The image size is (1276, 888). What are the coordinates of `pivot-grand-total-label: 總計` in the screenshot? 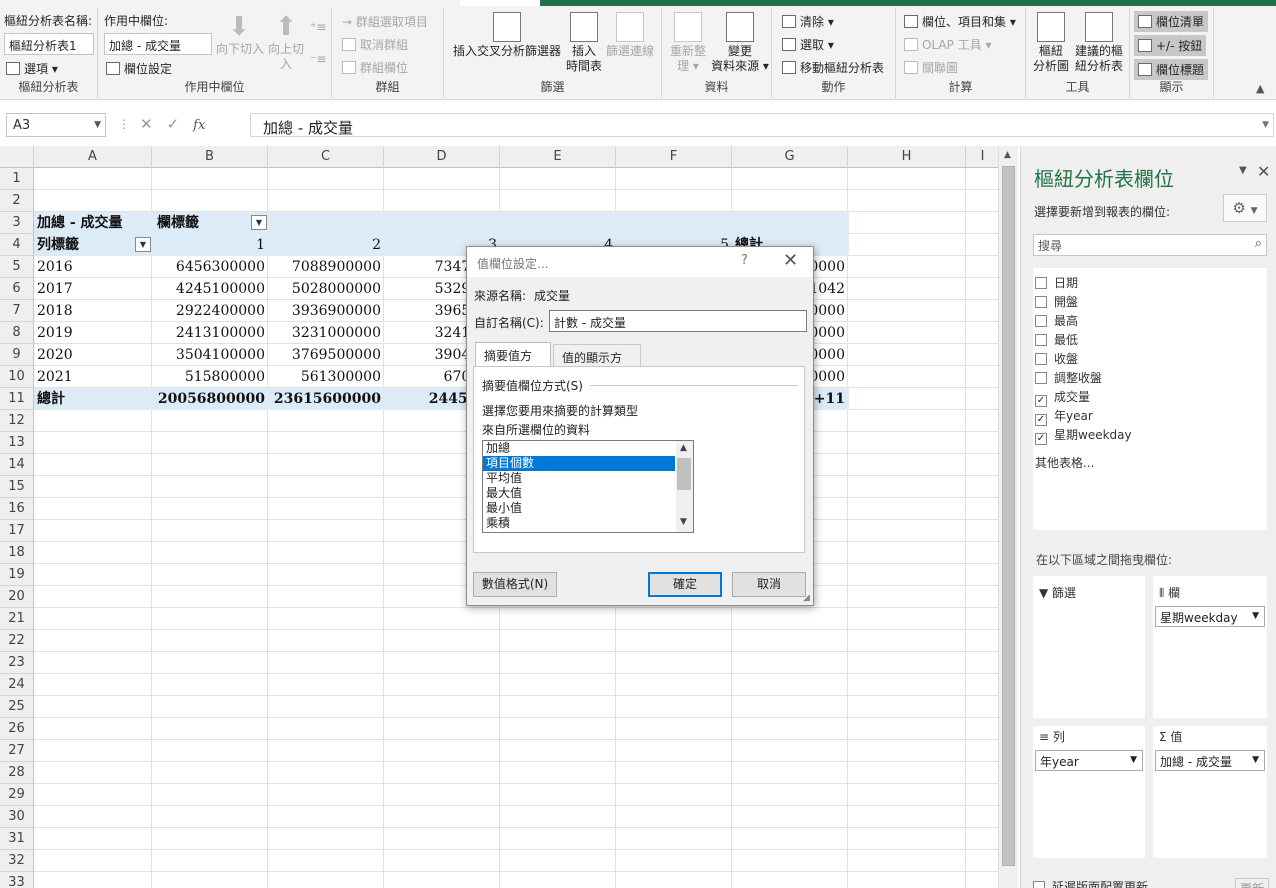 It's located at (93, 399).